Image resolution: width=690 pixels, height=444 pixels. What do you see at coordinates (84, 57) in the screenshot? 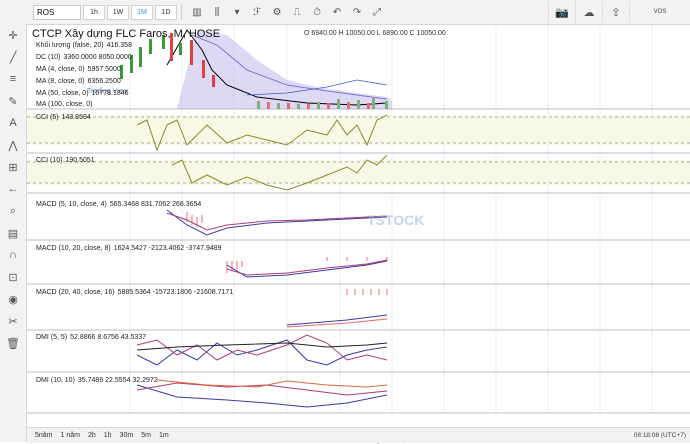
I see `dc-label: DC (10) 3360.0000 8050.0000` at bounding box center [84, 57].